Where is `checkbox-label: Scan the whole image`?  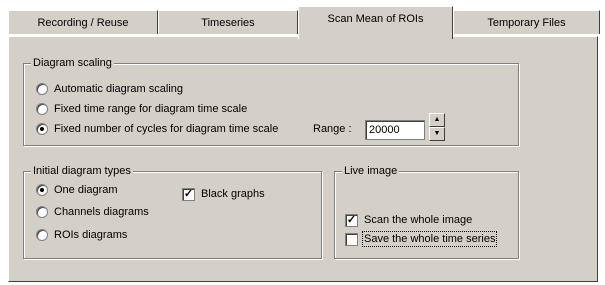
checkbox-label: Scan the whole image is located at coordinates (418, 220).